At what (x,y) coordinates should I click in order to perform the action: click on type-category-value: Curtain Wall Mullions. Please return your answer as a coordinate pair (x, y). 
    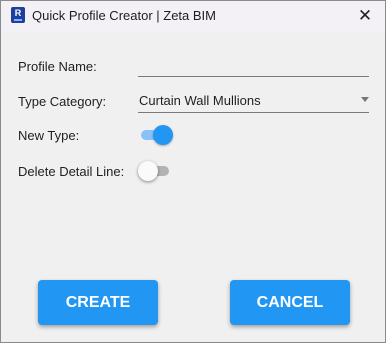
    Looking at the image, I should click on (200, 100).